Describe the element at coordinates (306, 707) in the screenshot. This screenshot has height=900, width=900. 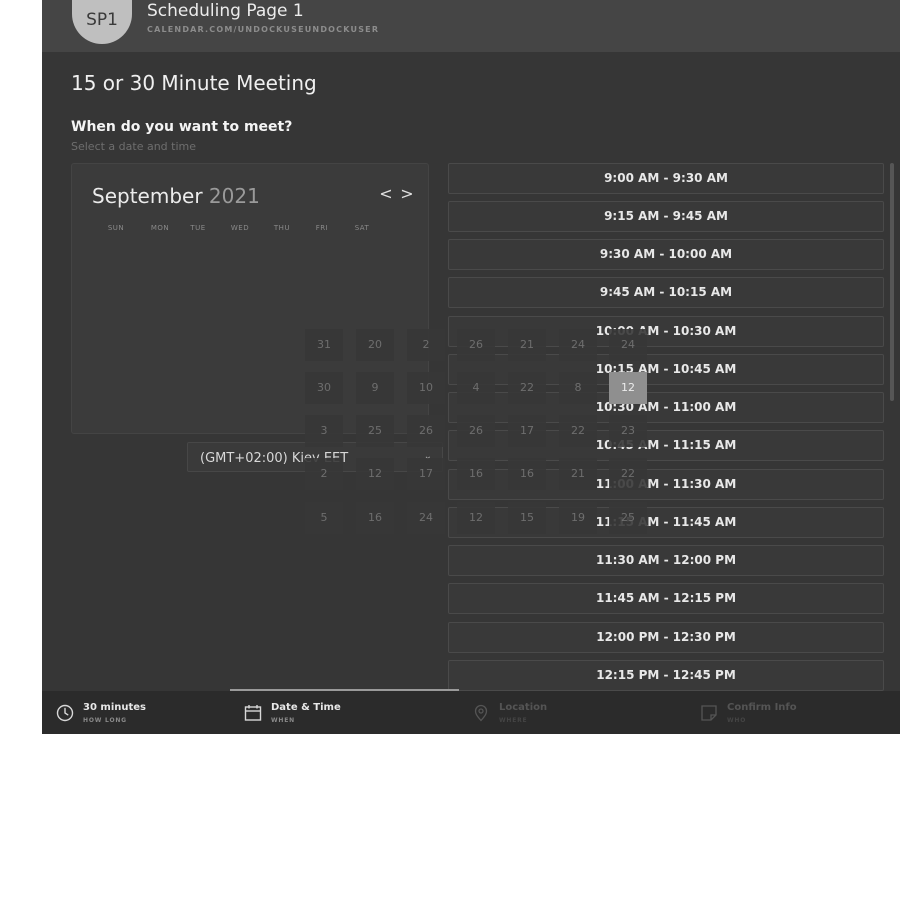
I see `step-label: Date & Time` at that location.